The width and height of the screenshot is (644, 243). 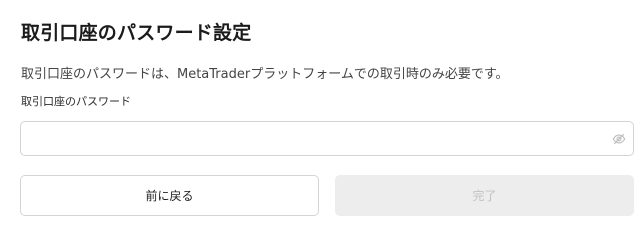 I want to click on done-button: 完了, so click(x=484, y=195).